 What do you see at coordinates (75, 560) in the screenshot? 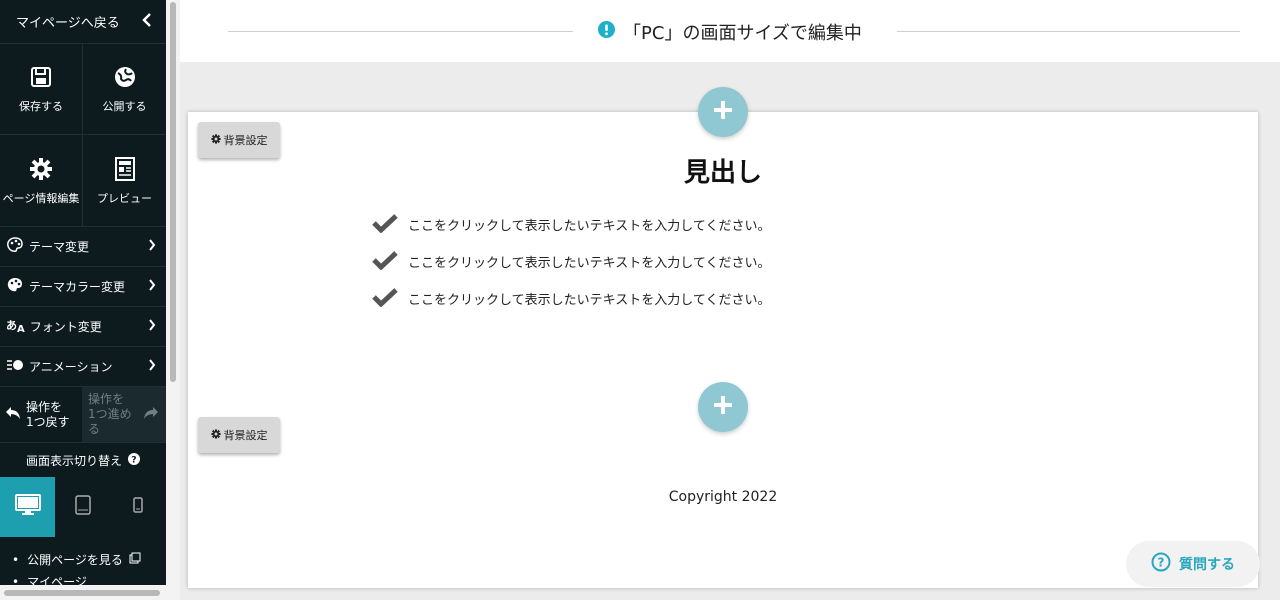
I see `public-page-label: 公開ページを見る` at bounding box center [75, 560].